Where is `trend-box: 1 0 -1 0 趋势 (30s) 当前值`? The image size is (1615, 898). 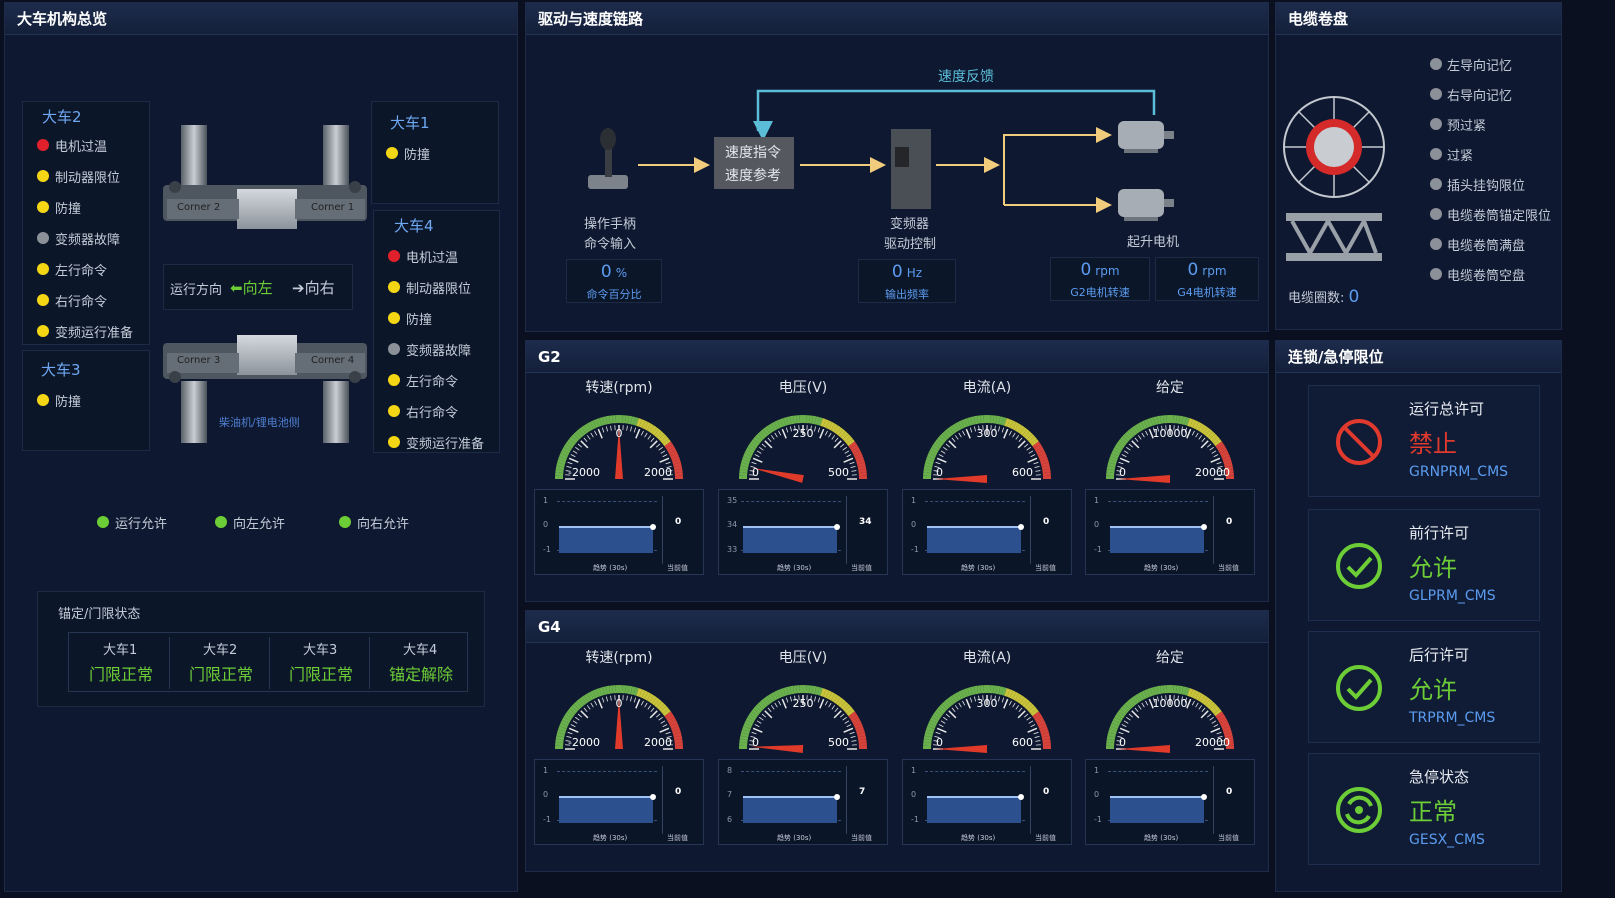
trend-box: 1 0 -1 0 趋势 (30s) 当前值 is located at coordinates (987, 802).